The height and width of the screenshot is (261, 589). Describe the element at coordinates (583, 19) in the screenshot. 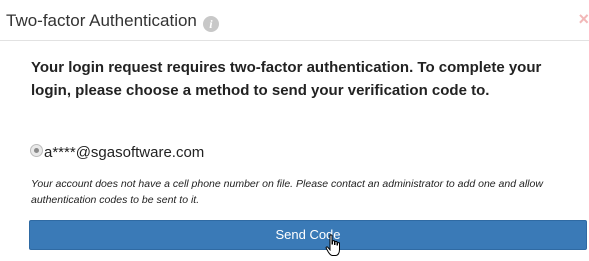

I see `close-icon: ×` at that location.